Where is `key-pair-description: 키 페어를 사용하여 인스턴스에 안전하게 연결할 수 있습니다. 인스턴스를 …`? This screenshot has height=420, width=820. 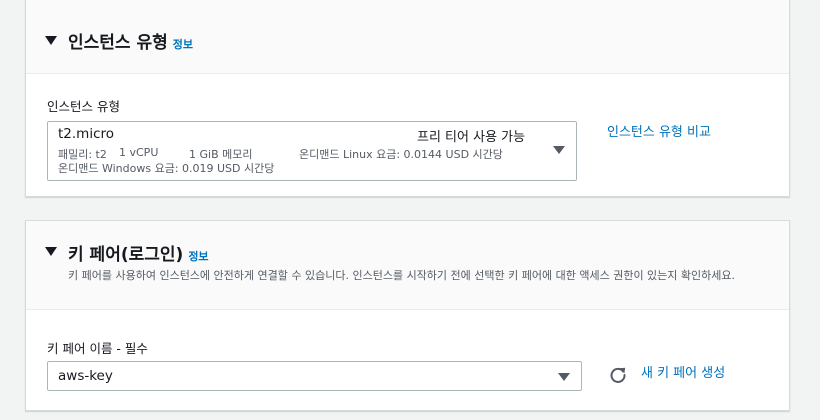
key-pair-description: 키 페어를 사용하여 인스턴스에 안전하게 연결할 수 있습니다. 인스턴스를 … is located at coordinates (402, 275).